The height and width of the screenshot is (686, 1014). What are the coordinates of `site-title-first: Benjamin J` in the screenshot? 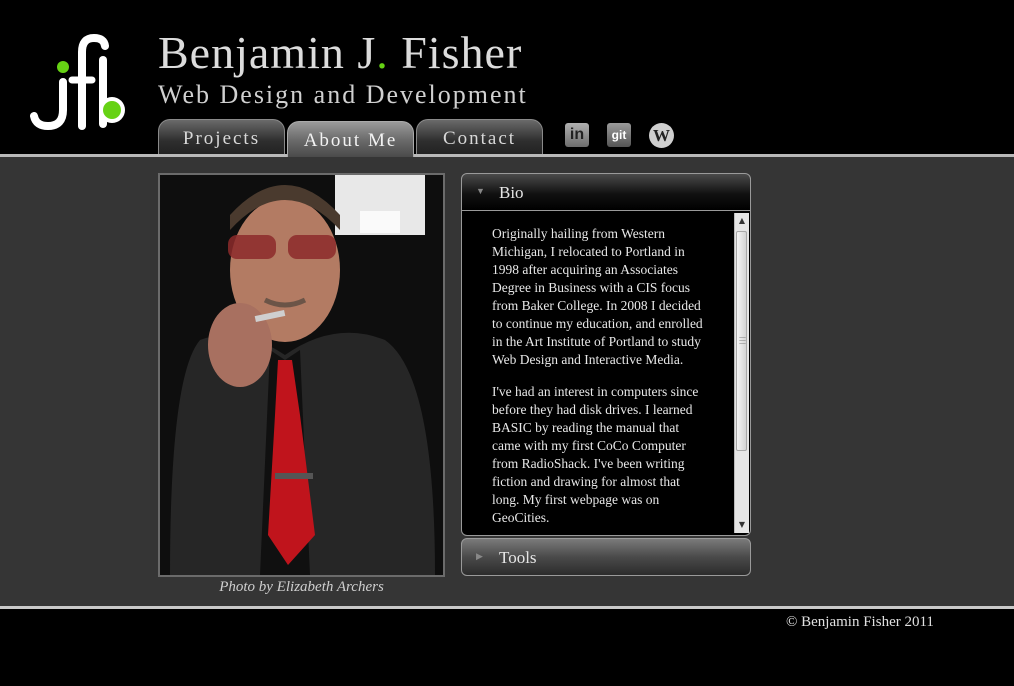 It's located at (267, 52).